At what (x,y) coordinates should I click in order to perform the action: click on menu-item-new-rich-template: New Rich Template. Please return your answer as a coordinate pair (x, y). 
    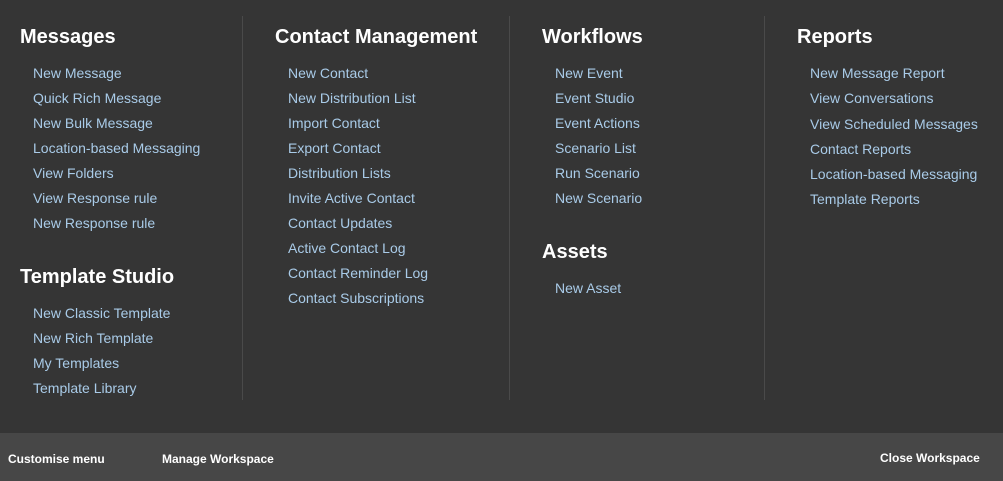
    Looking at the image, I should click on (93, 338).